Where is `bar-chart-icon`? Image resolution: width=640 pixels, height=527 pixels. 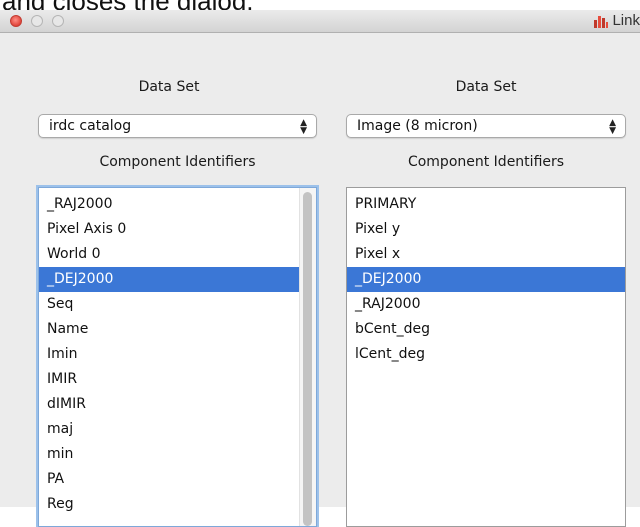 bar-chart-icon is located at coordinates (601, 22).